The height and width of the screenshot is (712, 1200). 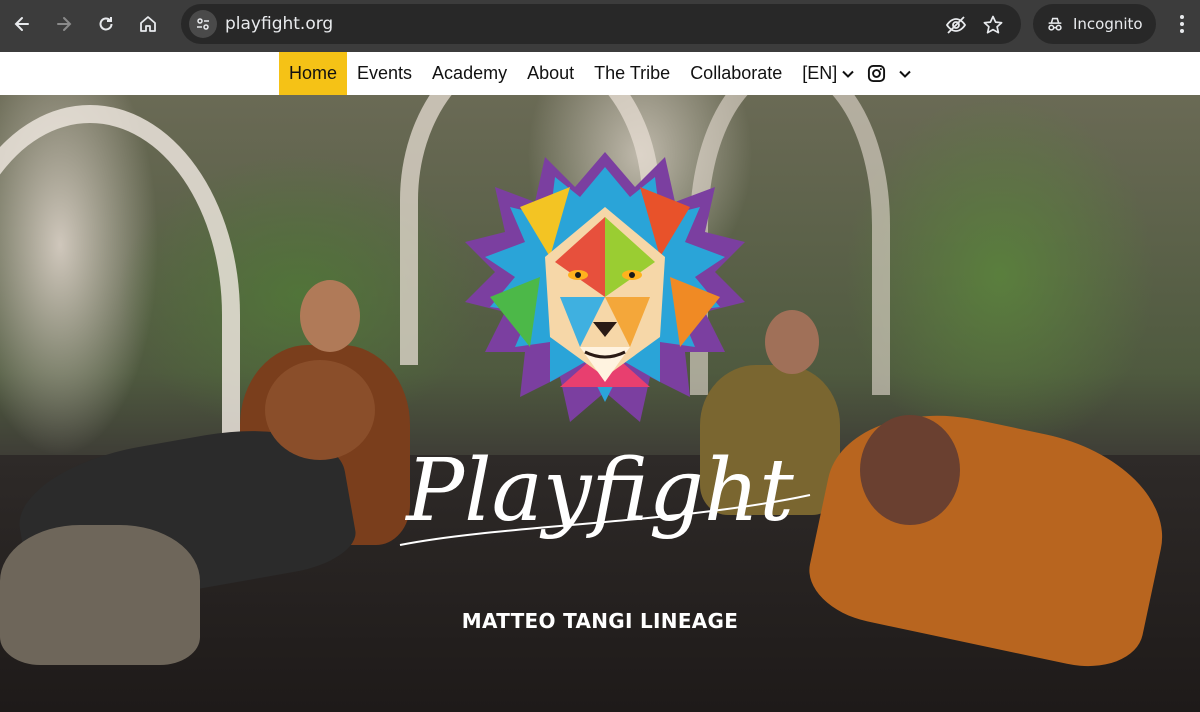 I want to click on back-icon, so click(x=22, y=24).